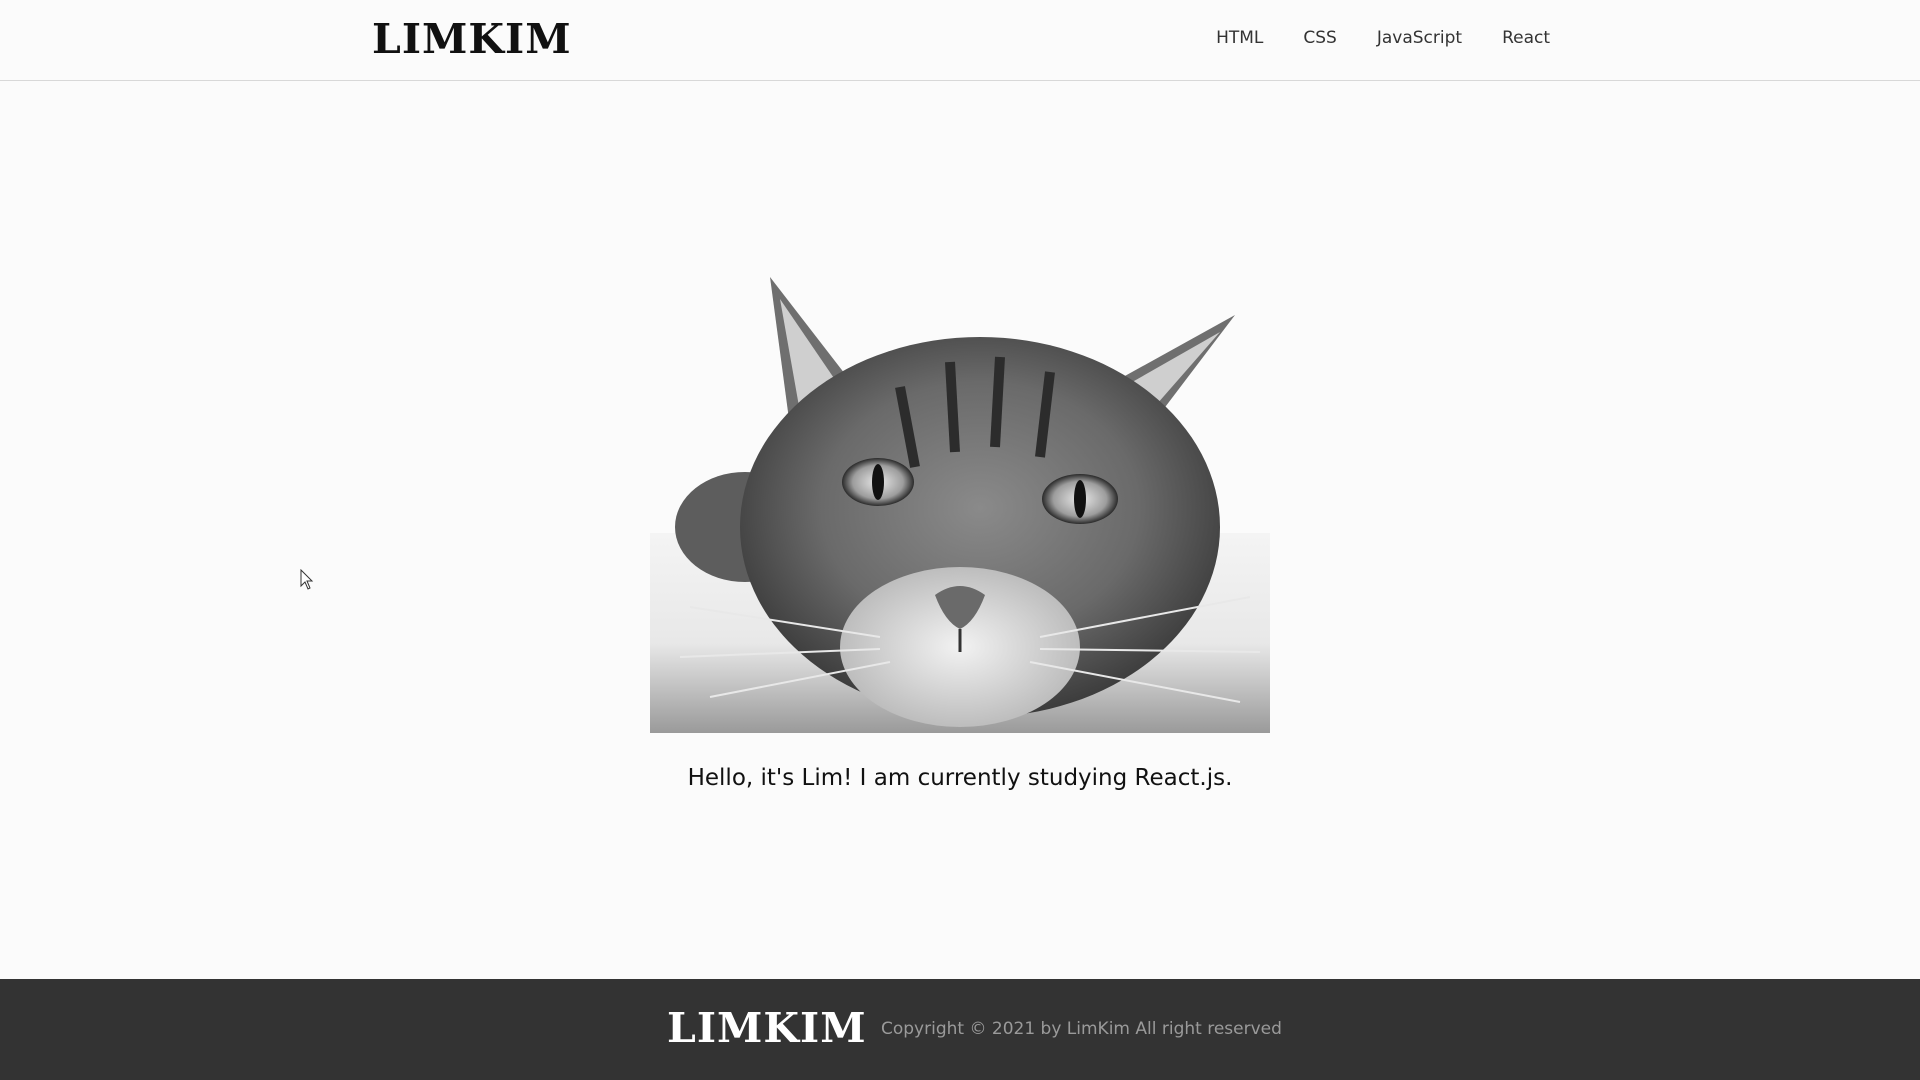 The width and height of the screenshot is (1920, 1080). Describe the element at coordinates (472, 39) in the screenshot. I see `site-logo: LIMKIM` at that location.